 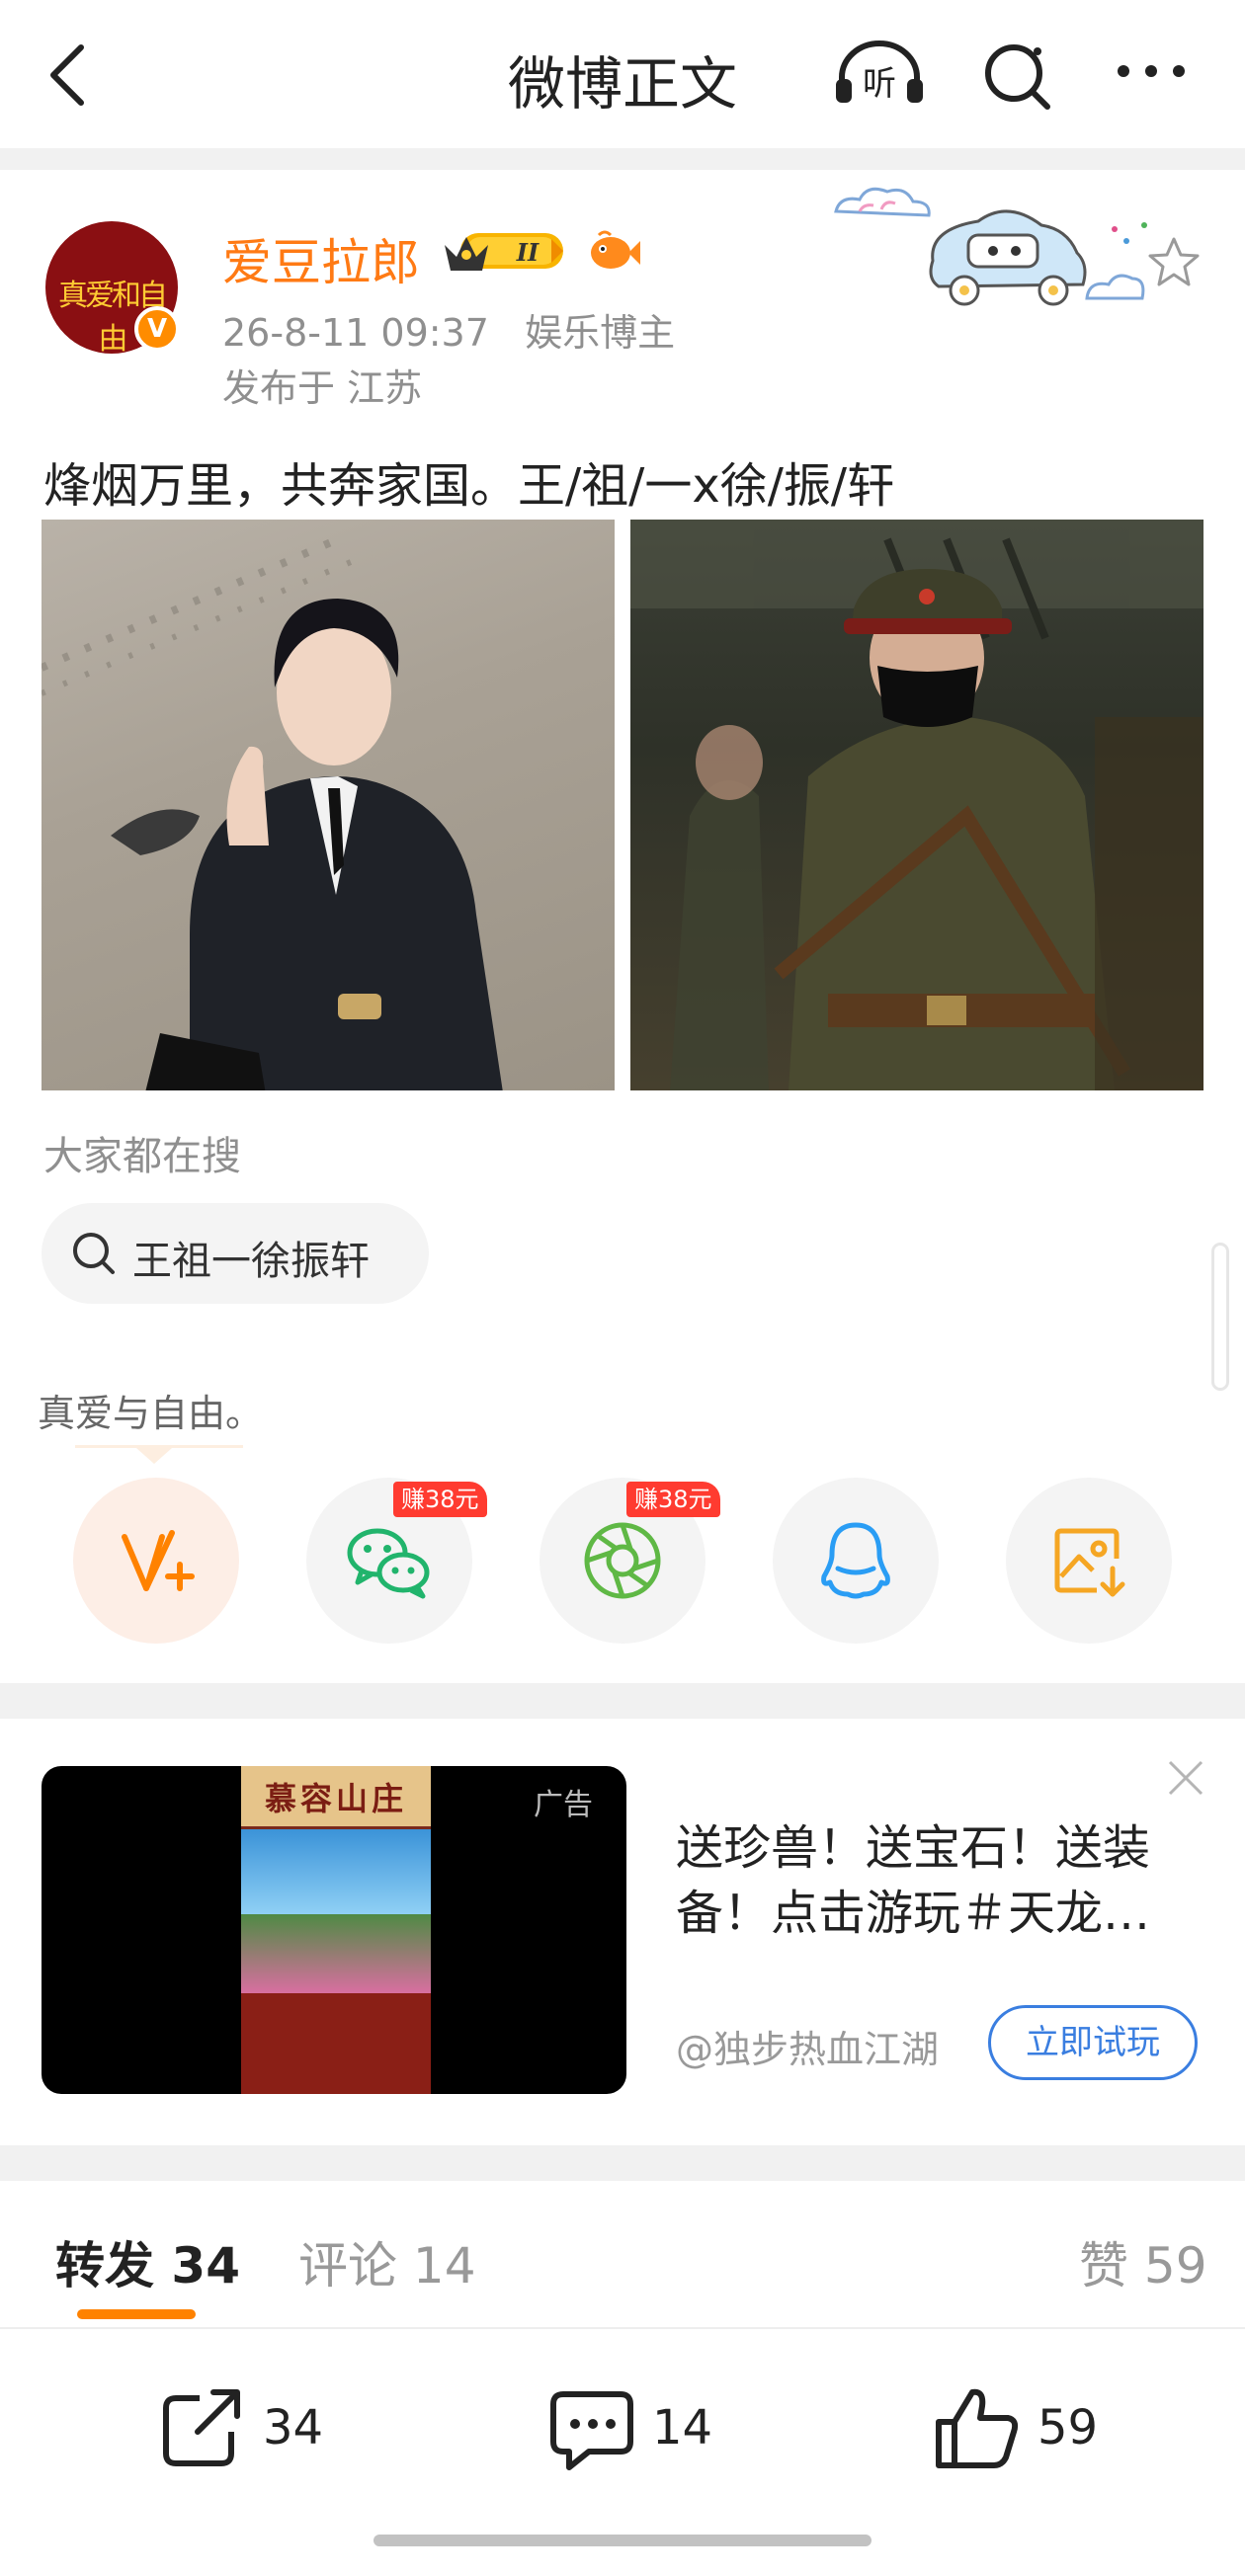 I want to click on repost-count: 34, so click(x=293, y=2427).